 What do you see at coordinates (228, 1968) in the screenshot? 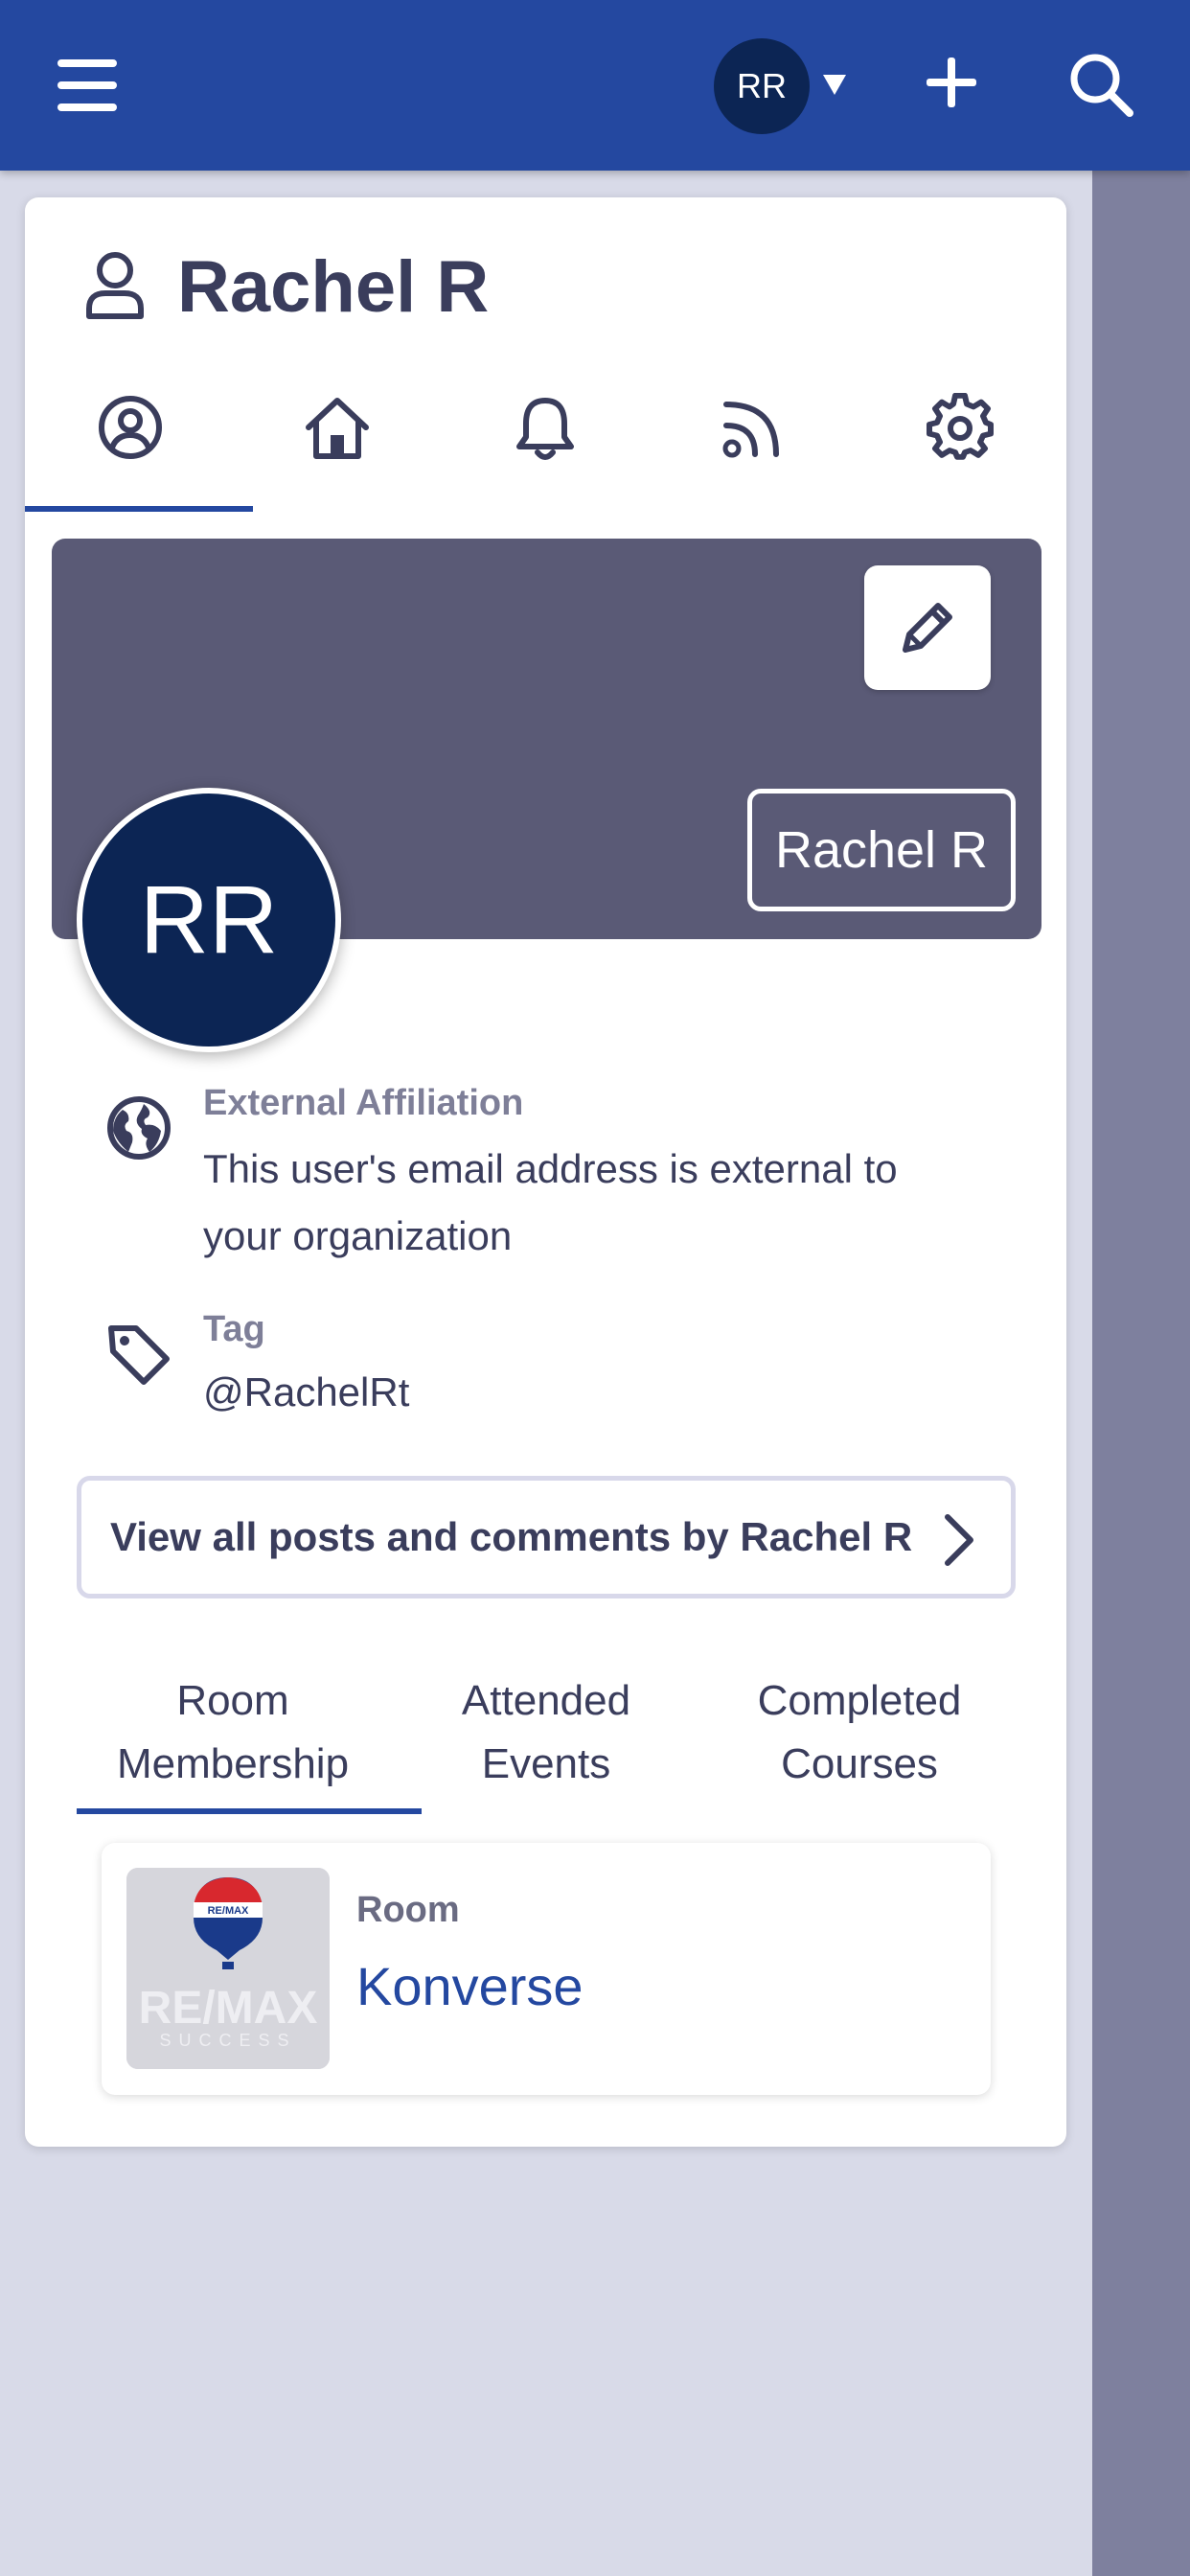
I see `room-logo: RE/MAX RE/MAX SUCCESS` at bounding box center [228, 1968].